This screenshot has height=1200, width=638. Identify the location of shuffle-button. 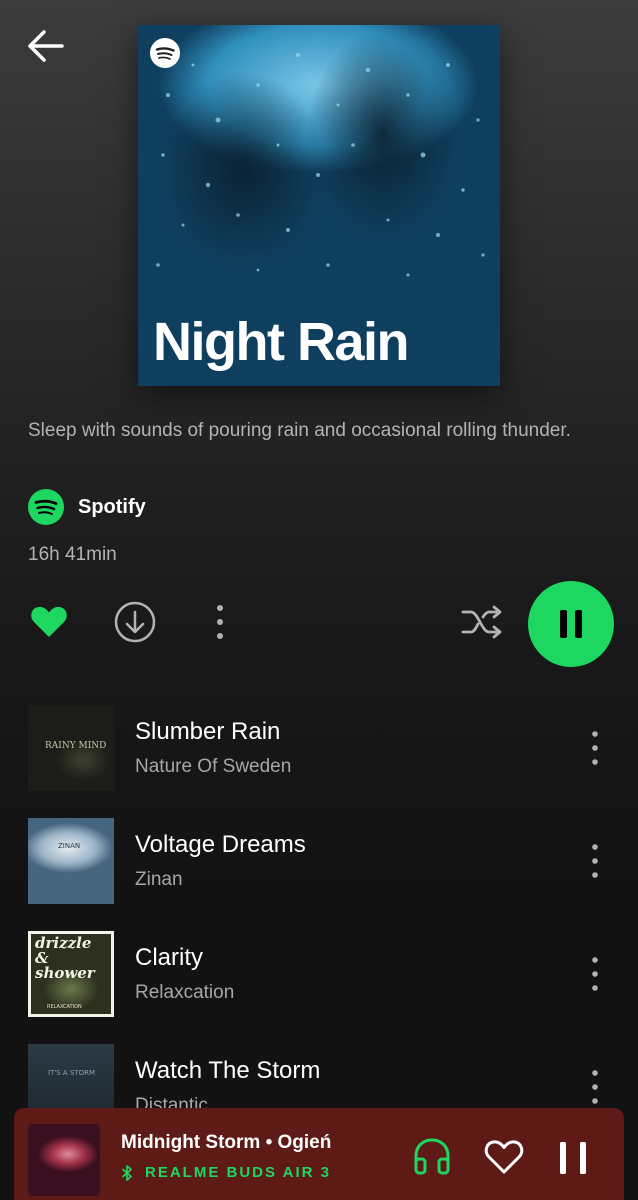
(482, 622).